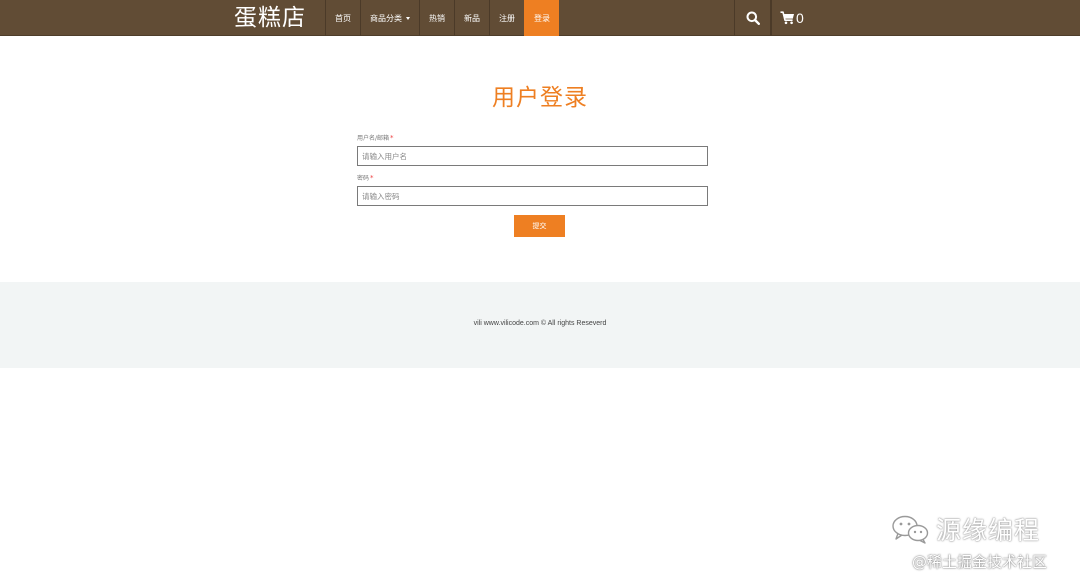  What do you see at coordinates (787, 18) in the screenshot?
I see `cart-icon` at bounding box center [787, 18].